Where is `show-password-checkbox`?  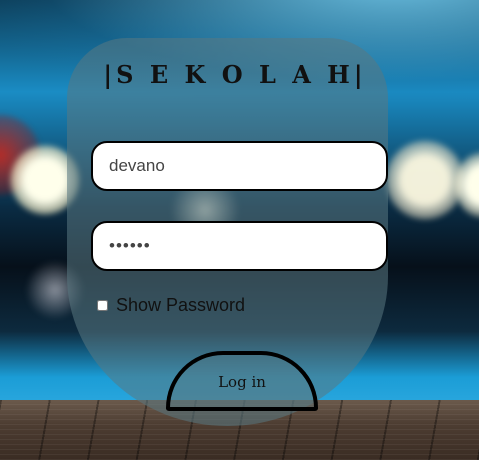 show-password-checkbox is located at coordinates (102, 305).